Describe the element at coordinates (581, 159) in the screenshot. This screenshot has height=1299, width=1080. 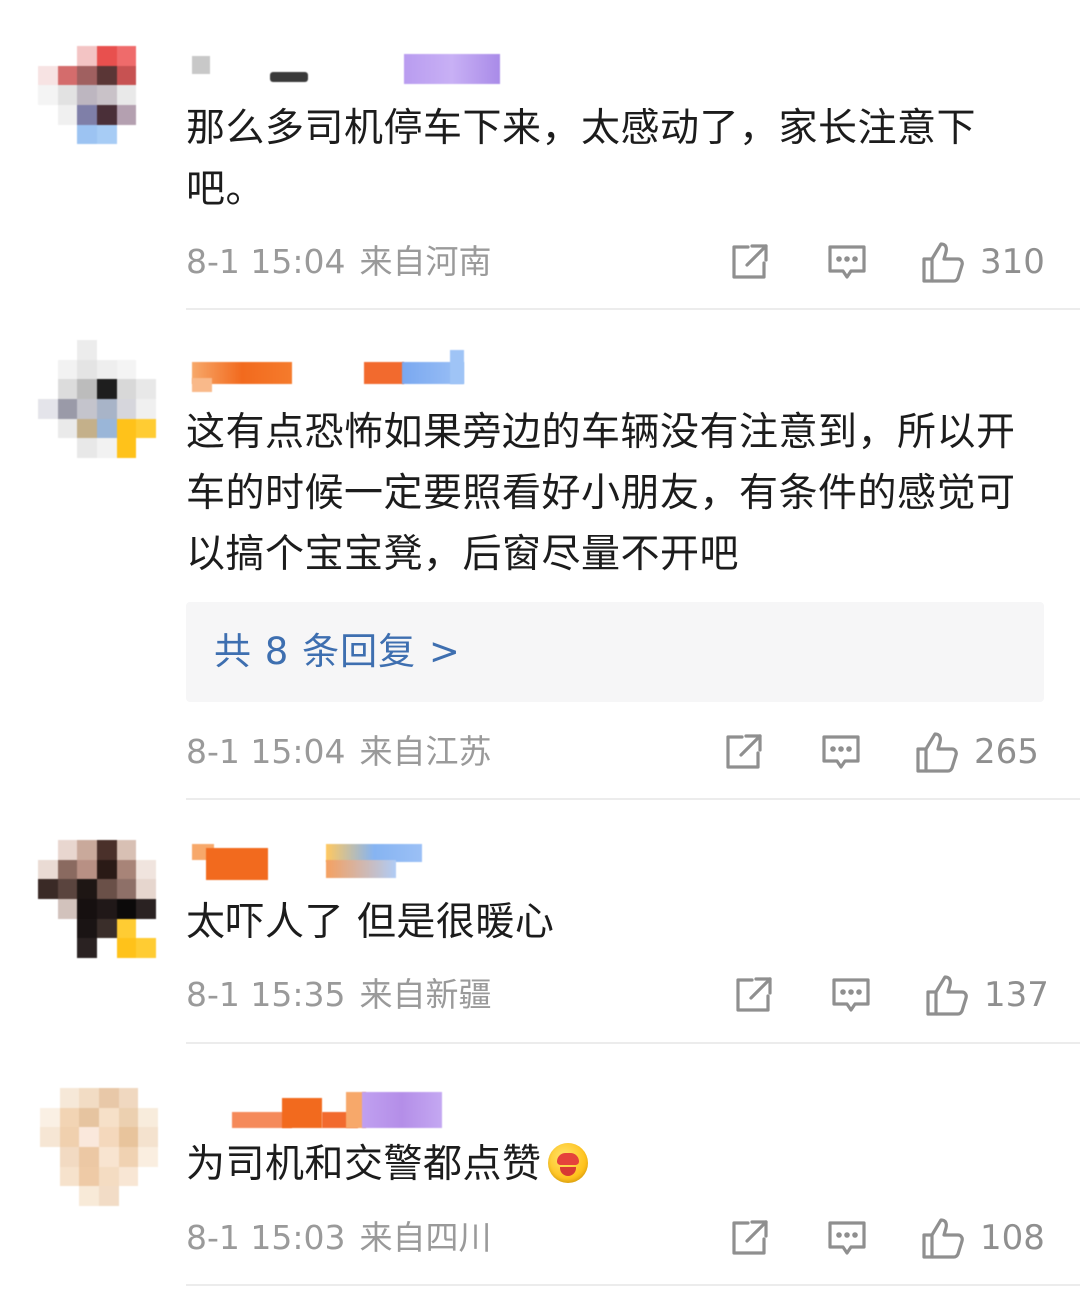
I see `comment-text: 那么多司机停车下来，太感动了，家长注意下吧。` at that location.